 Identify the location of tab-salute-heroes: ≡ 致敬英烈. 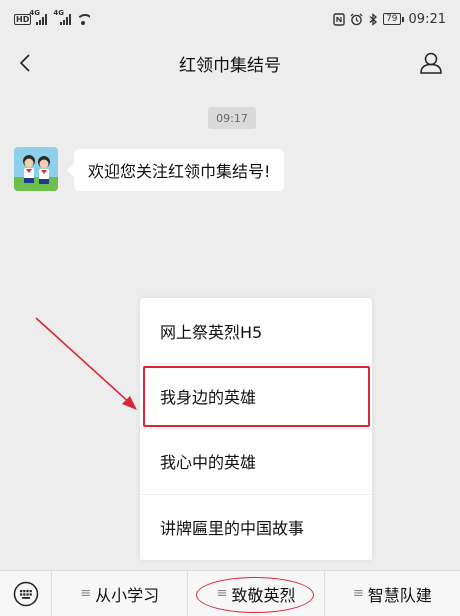
(255, 593).